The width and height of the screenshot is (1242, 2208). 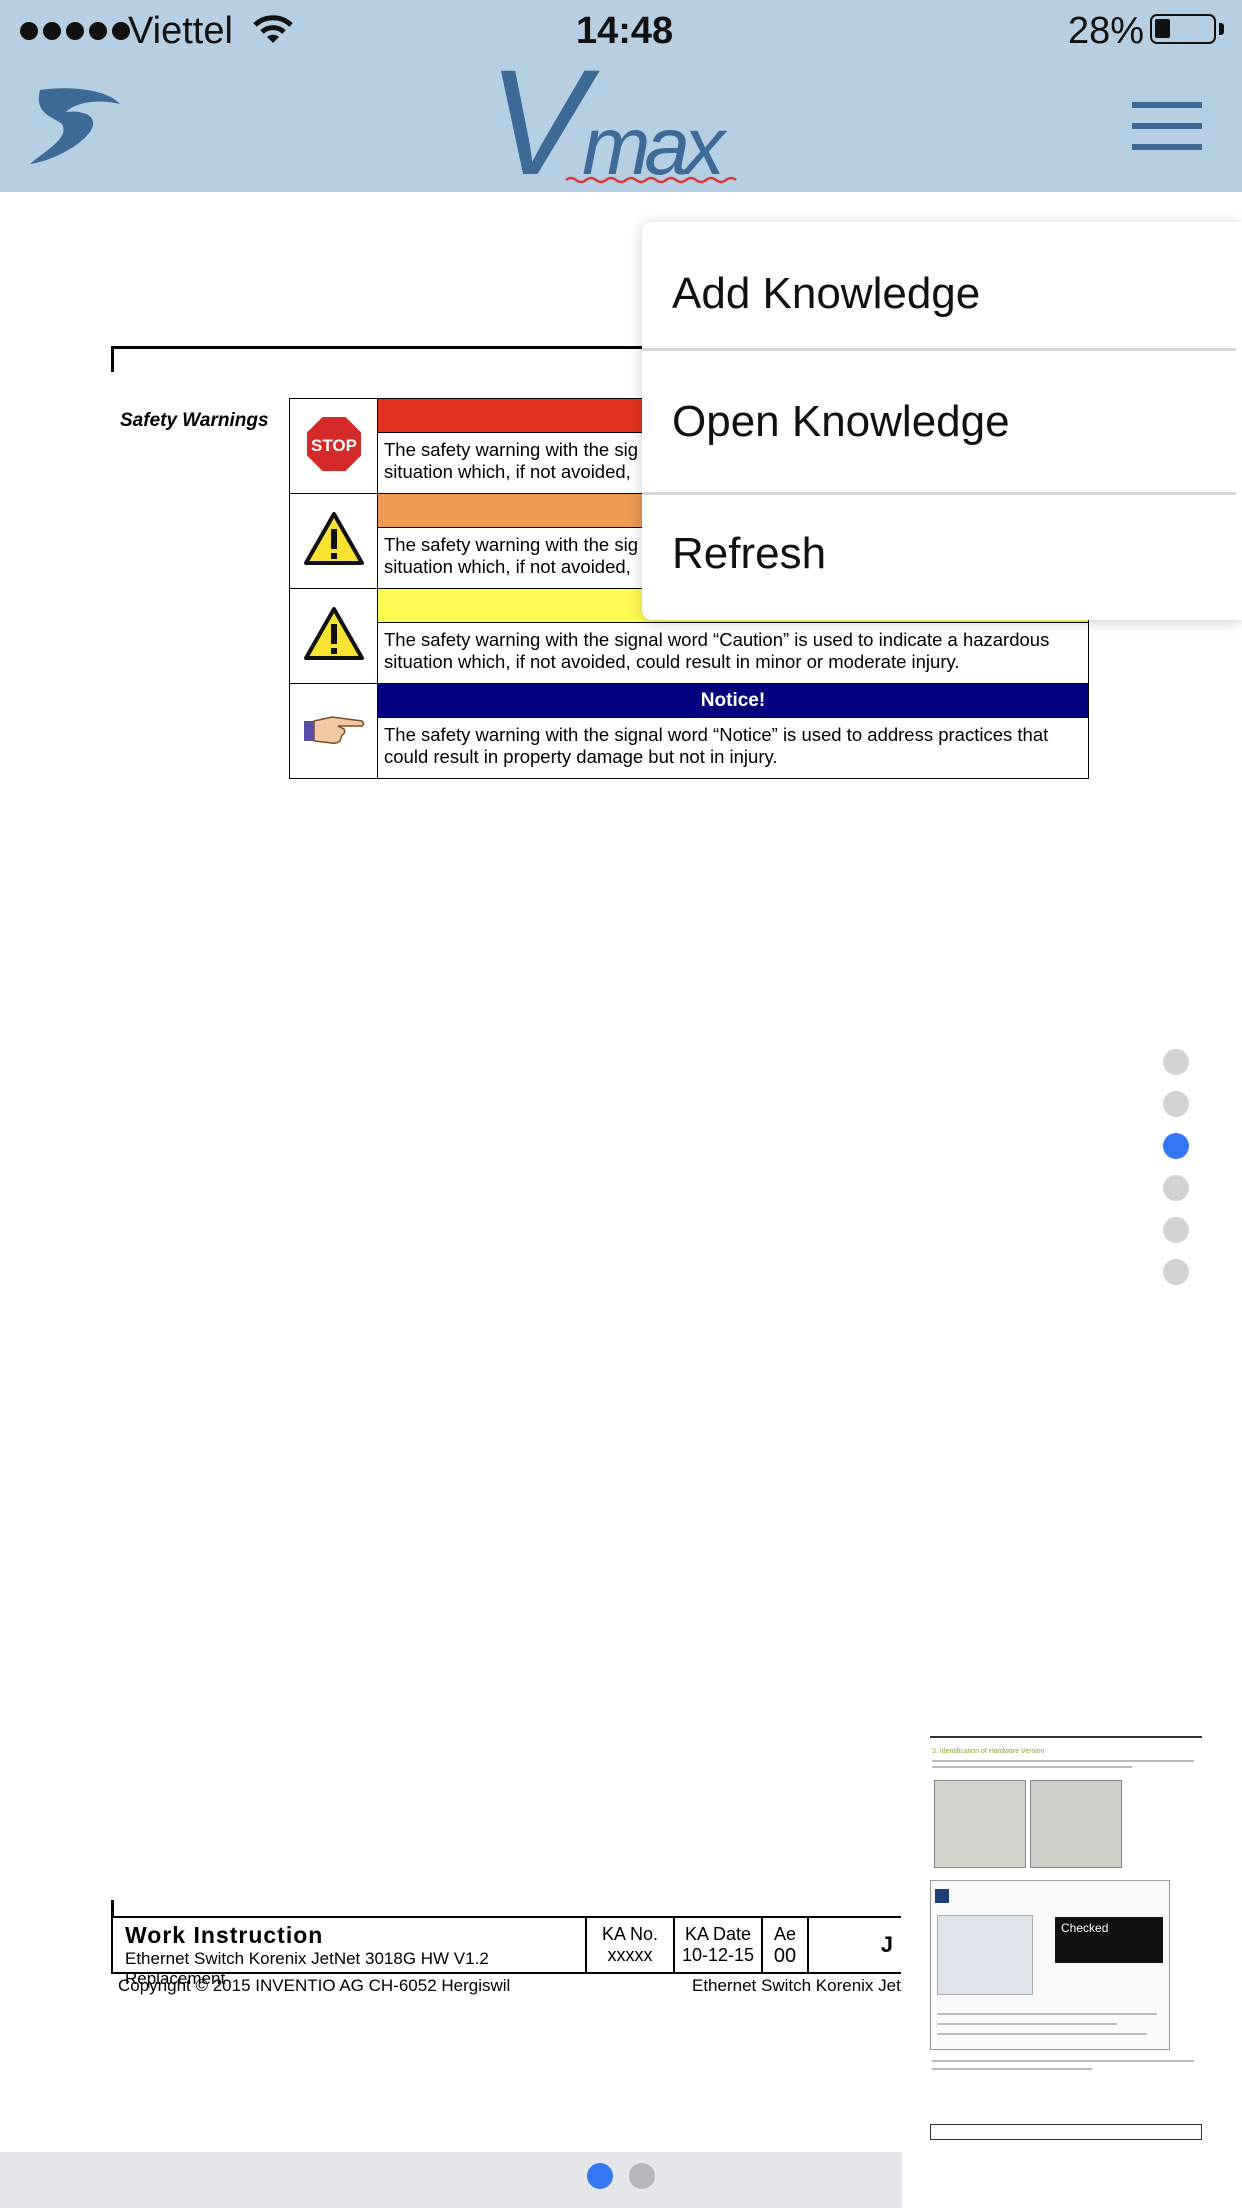 I want to click on ka-no-value: xxxxx, so click(x=630, y=1955).